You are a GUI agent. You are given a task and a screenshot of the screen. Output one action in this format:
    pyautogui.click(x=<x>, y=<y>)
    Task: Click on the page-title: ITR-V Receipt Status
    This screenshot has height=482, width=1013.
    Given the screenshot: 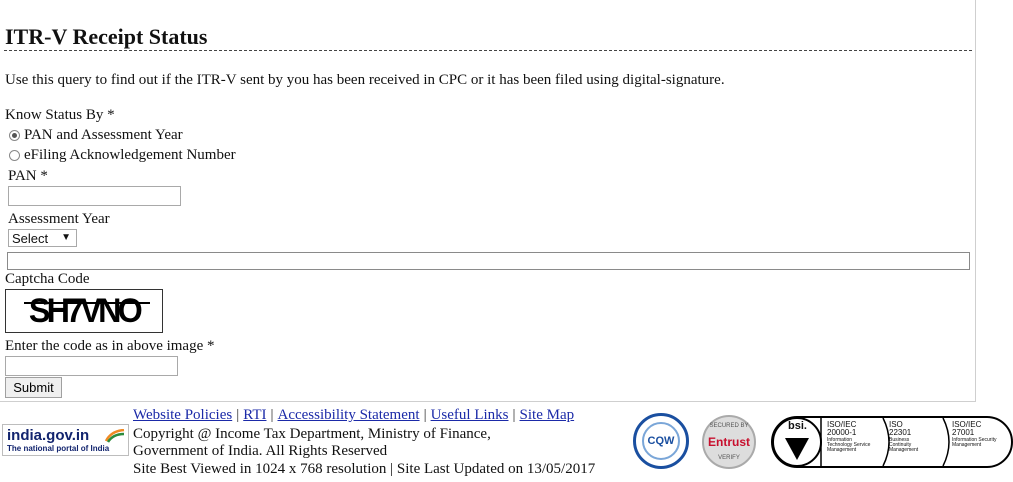 What is the action you would take?
    pyautogui.click(x=106, y=36)
    